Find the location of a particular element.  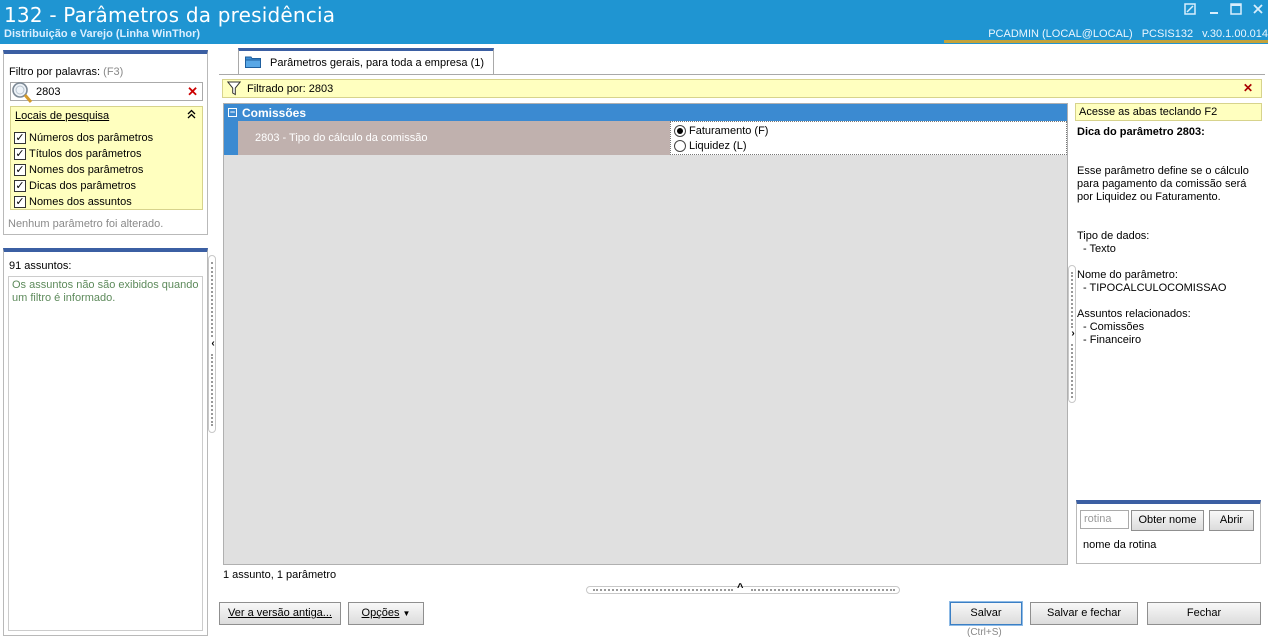

close-button: Fechar is located at coordinates (1204, 613).